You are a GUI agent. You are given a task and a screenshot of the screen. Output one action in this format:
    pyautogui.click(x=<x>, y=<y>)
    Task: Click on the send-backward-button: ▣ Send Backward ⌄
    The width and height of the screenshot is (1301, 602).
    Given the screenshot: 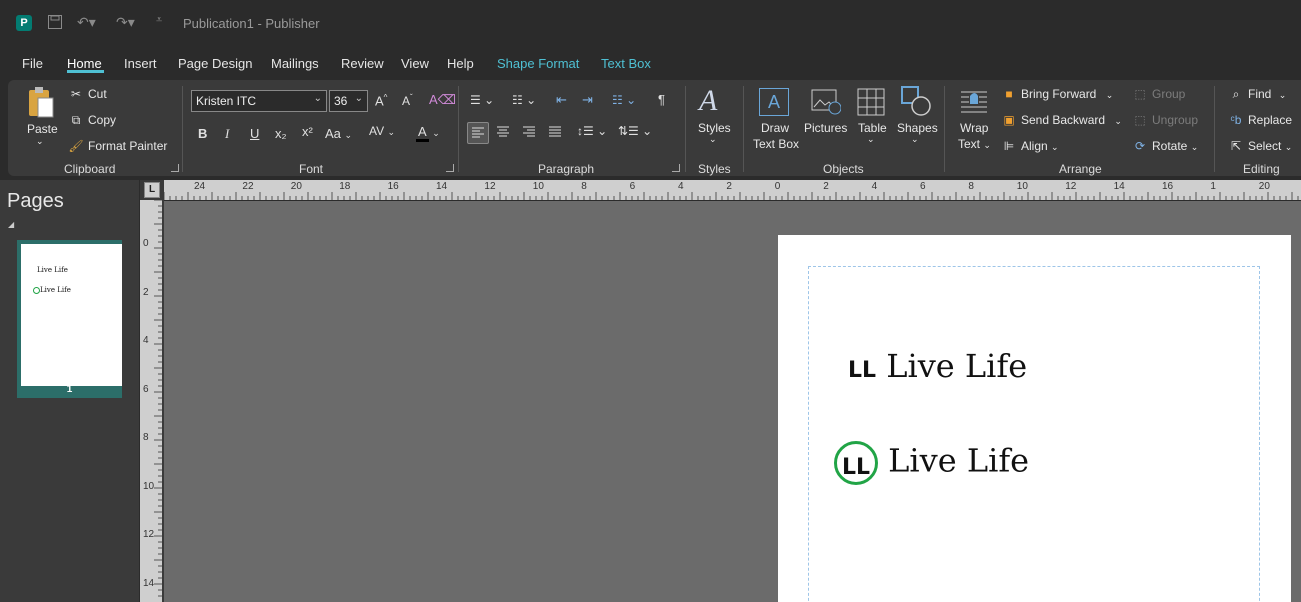 What is the action you would take?
    pyautogui.click(x=1061, y=120)
    